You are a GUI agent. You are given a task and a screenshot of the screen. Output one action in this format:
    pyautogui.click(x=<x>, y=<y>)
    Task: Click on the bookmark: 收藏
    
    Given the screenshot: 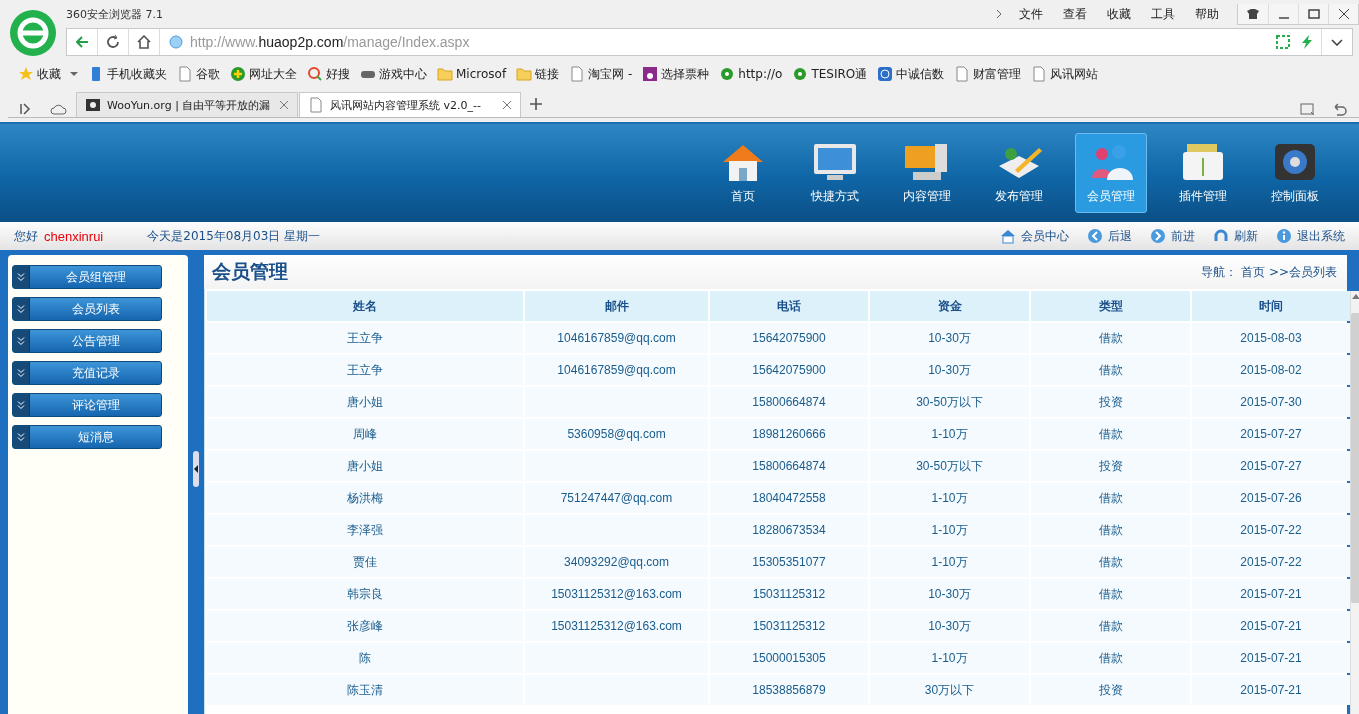 What is the action you would take?
    pyautogui.click(x=48, y=74)
    